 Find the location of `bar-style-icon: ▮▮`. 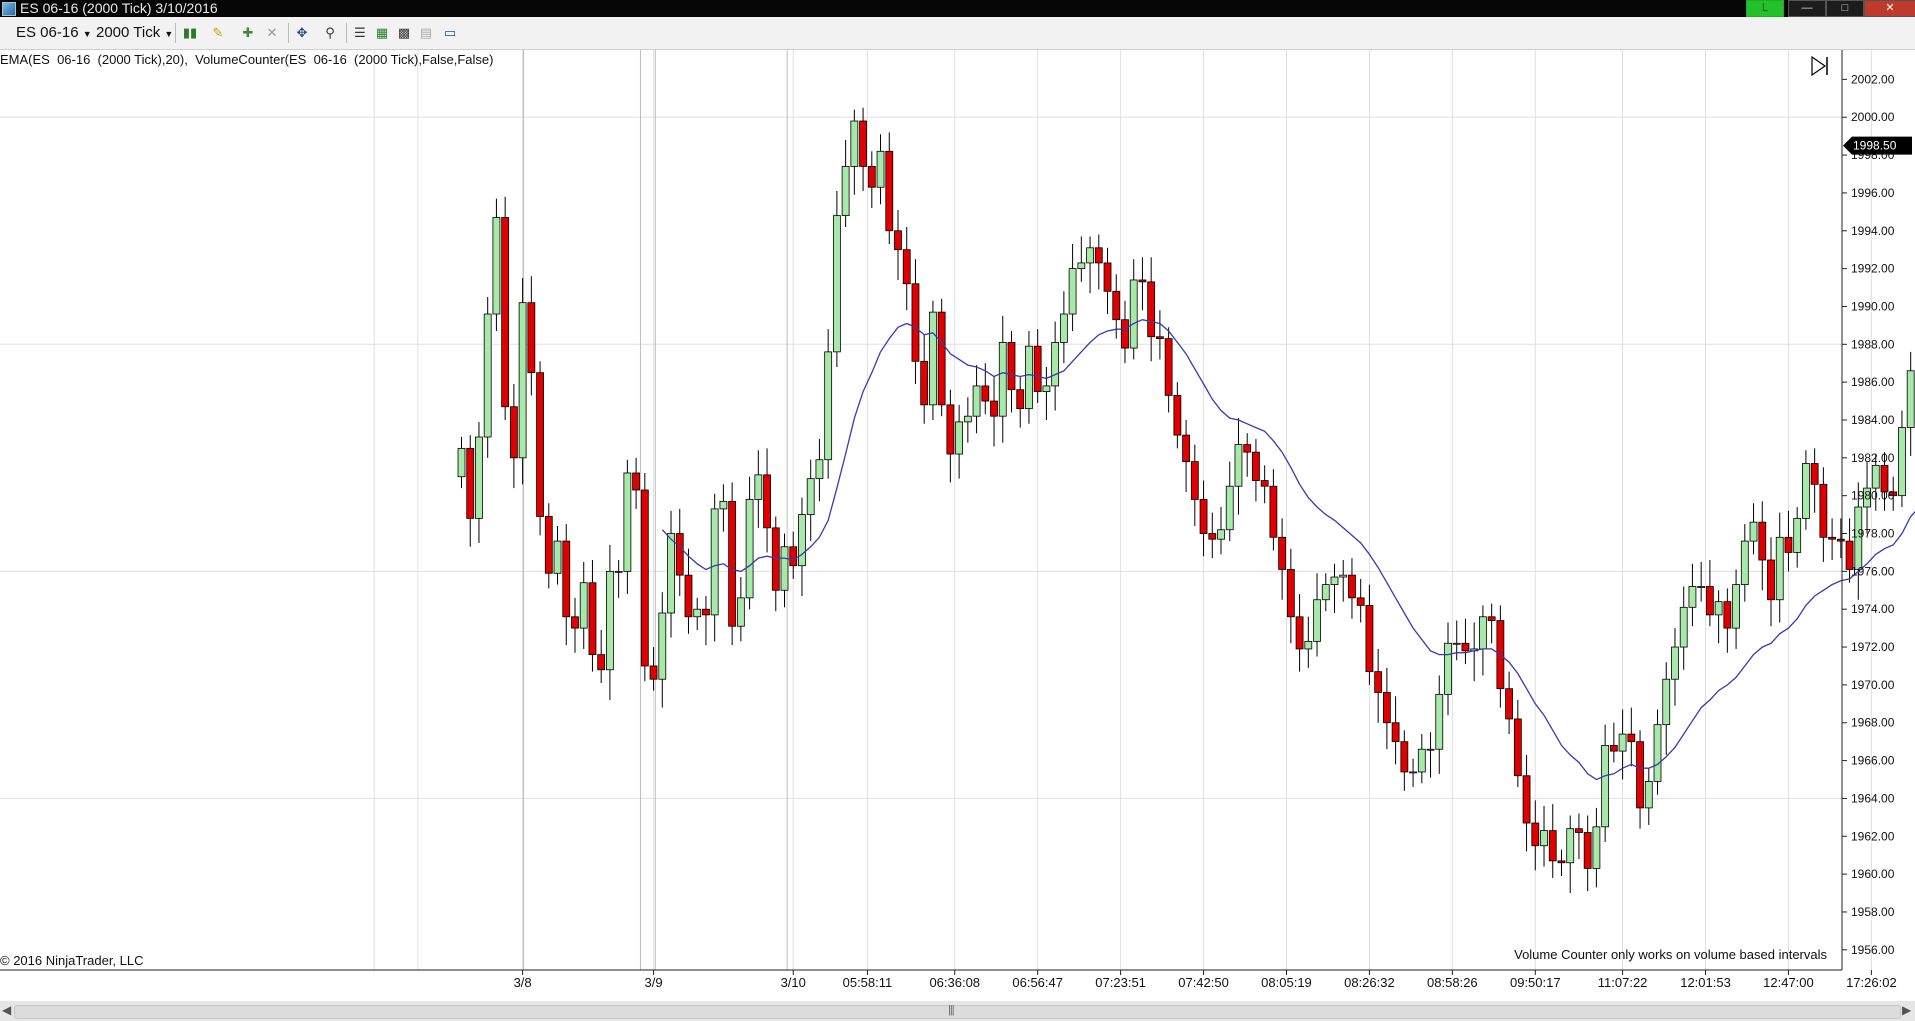

bar-style-icon: ▮▮ is located at coordinates (190, 33).